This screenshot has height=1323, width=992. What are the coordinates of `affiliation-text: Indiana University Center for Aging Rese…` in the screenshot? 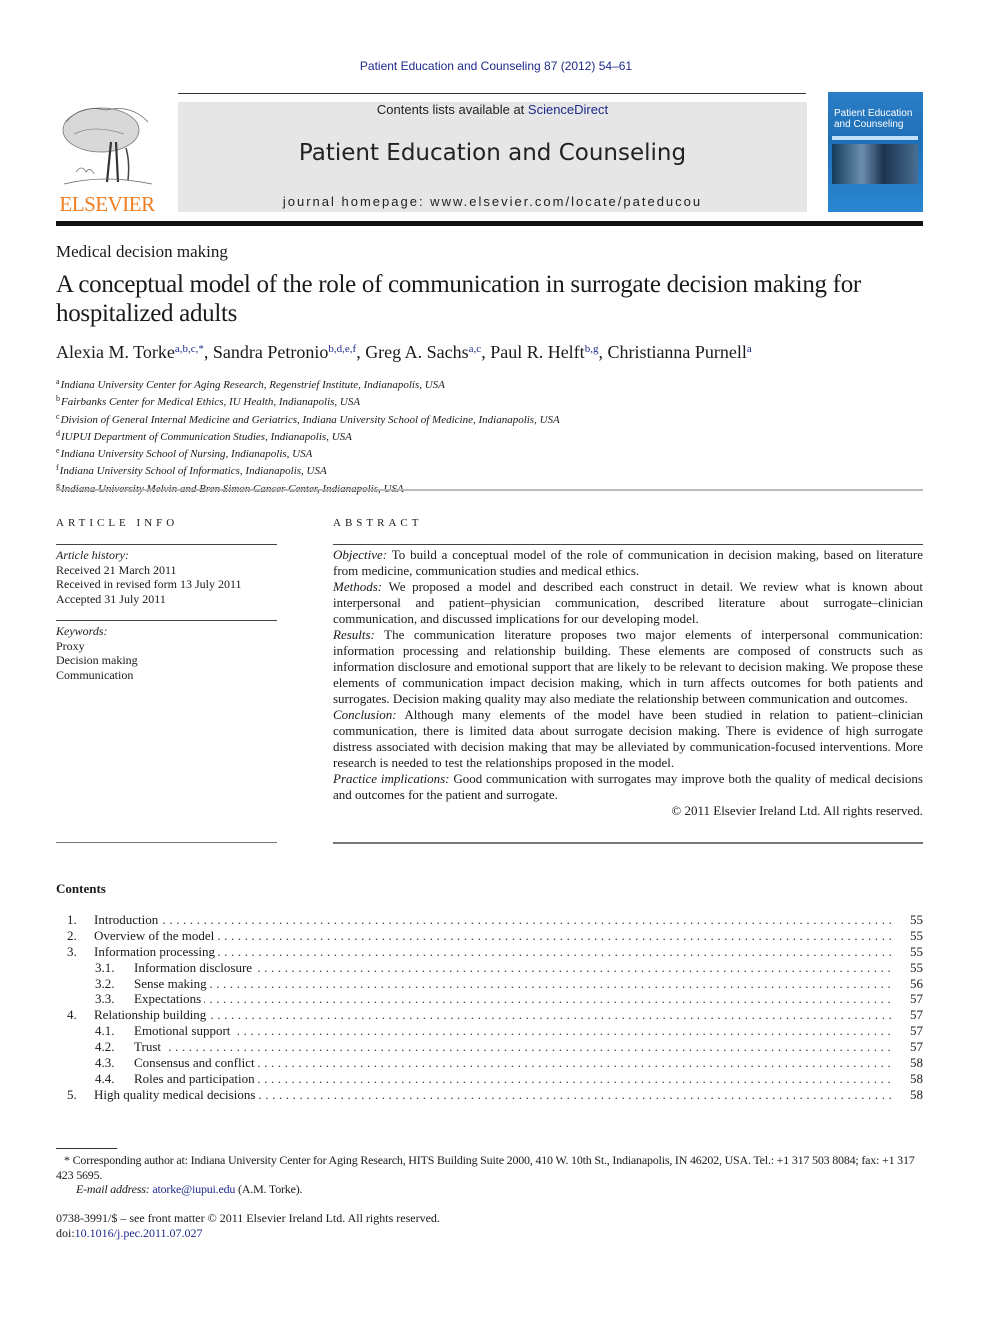 It's located at (252, 385).